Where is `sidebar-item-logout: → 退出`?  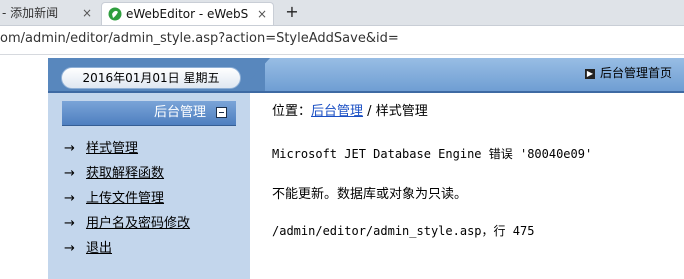 sidebar-item-logout: → 退出 is located at coordinates (88, 249).